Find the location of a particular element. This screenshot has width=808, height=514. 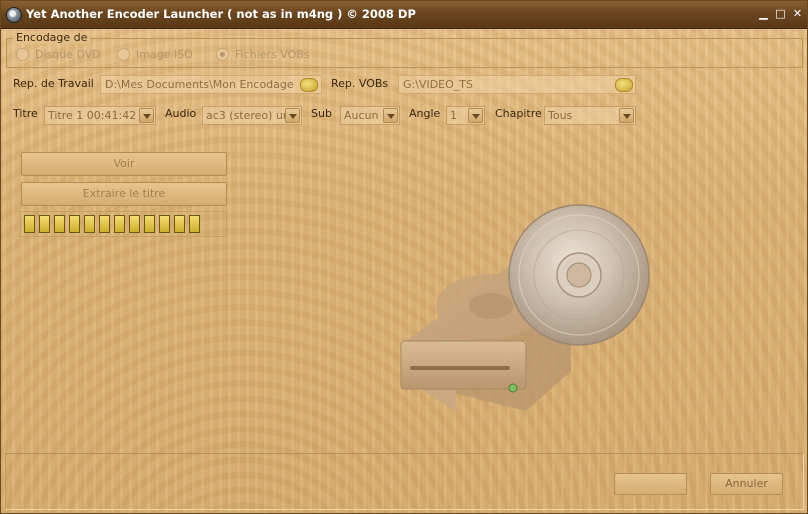

progress-bar is located at coordinates (123, 224).